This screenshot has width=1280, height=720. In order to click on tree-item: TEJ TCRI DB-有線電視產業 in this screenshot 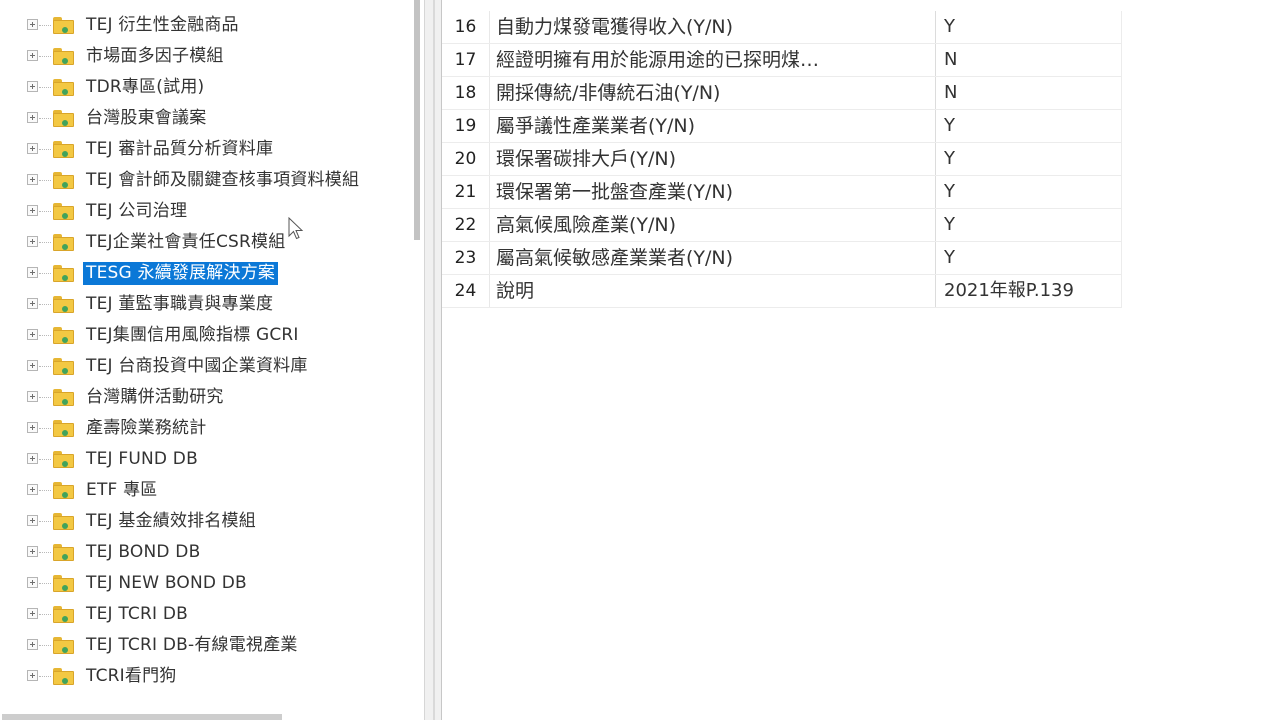, I will do `click(209, 645)`.